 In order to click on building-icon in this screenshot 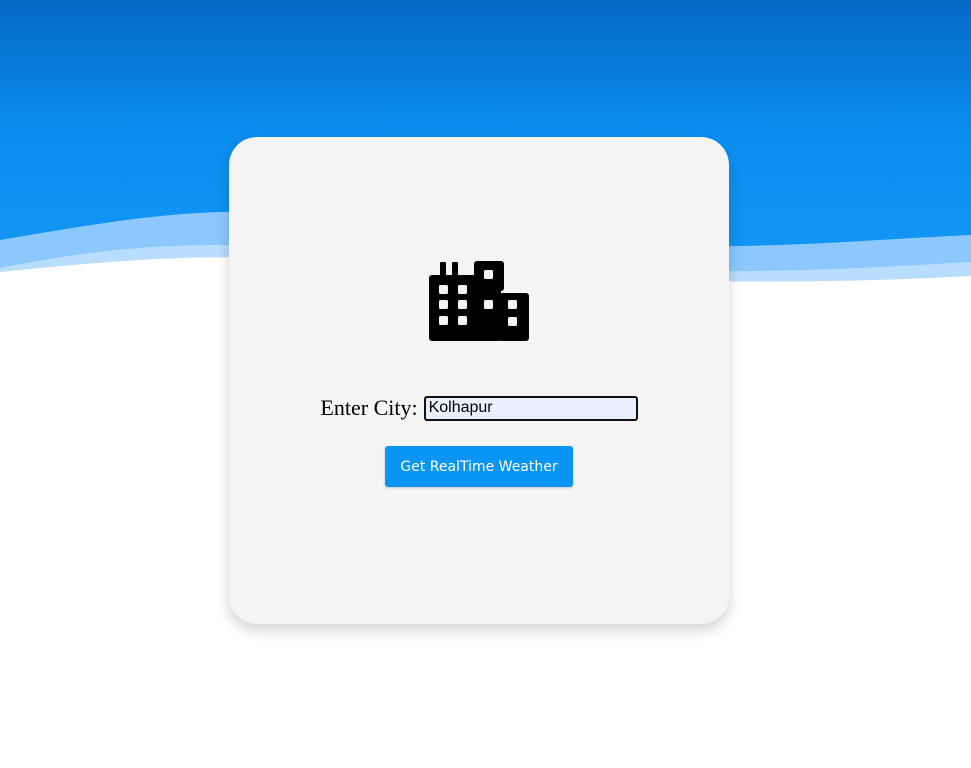, I will do `click(479, 301)`.